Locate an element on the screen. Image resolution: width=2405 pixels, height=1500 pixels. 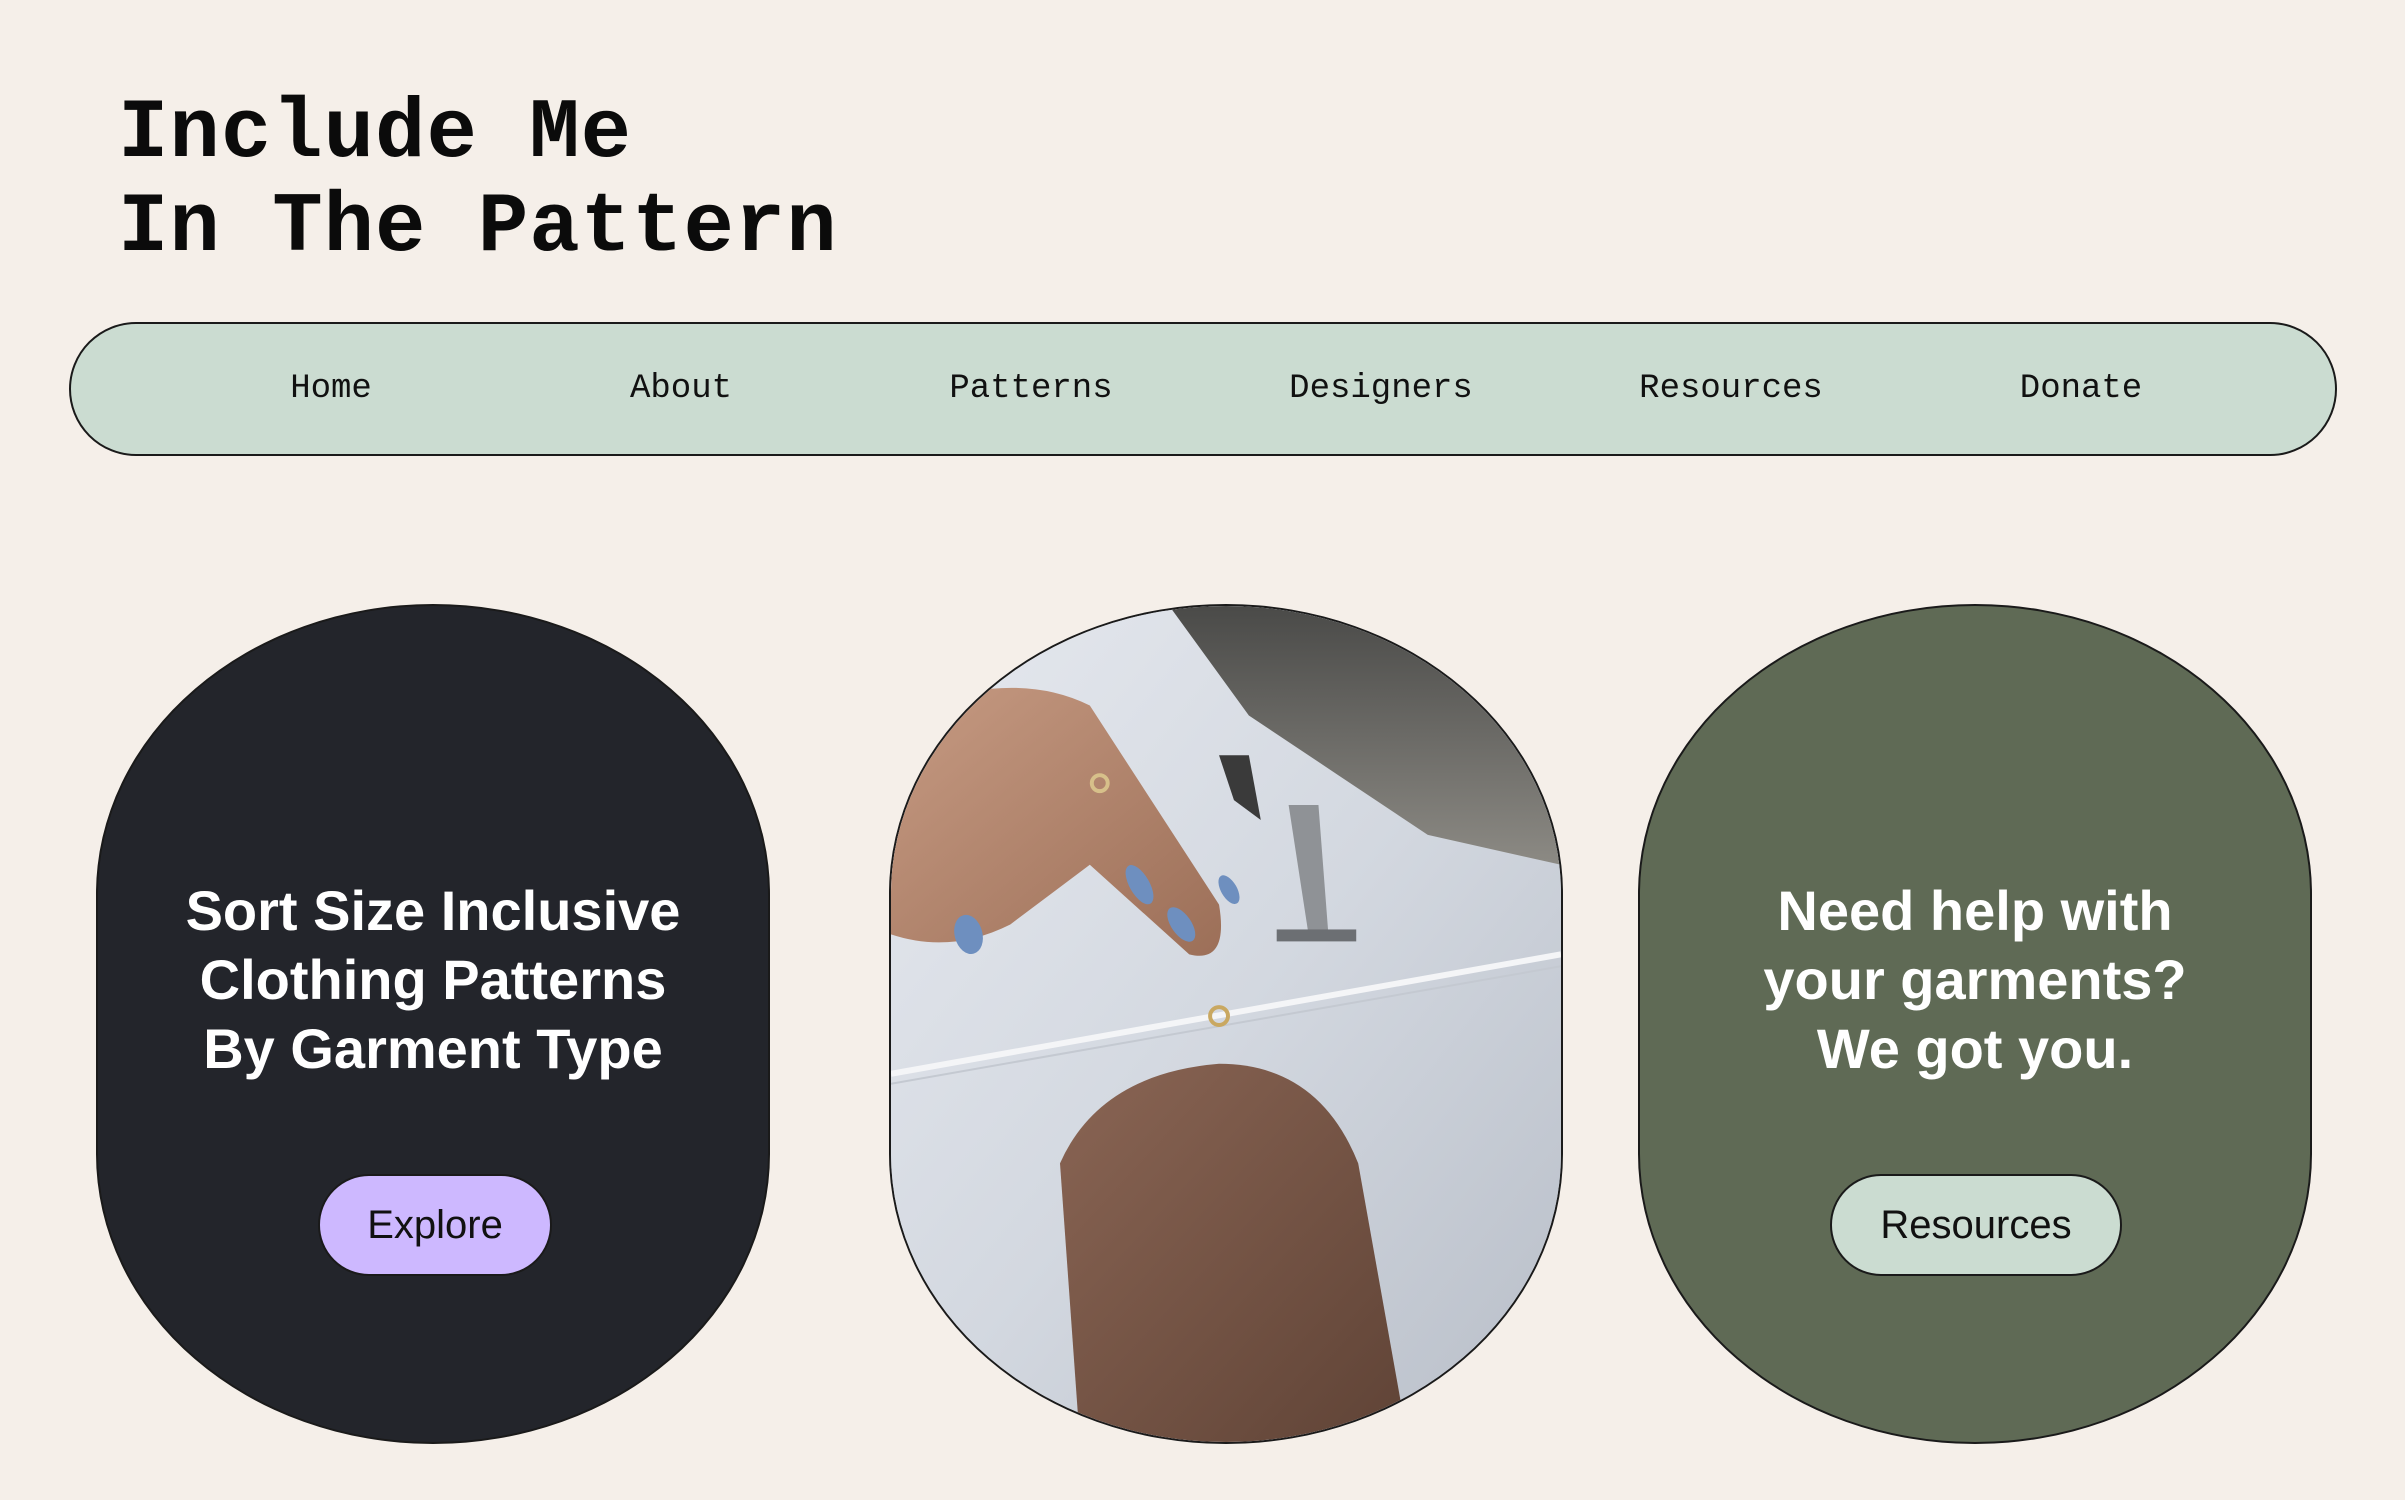
site-title: Include Me In The Pattern is located at coordinates (478, 182).